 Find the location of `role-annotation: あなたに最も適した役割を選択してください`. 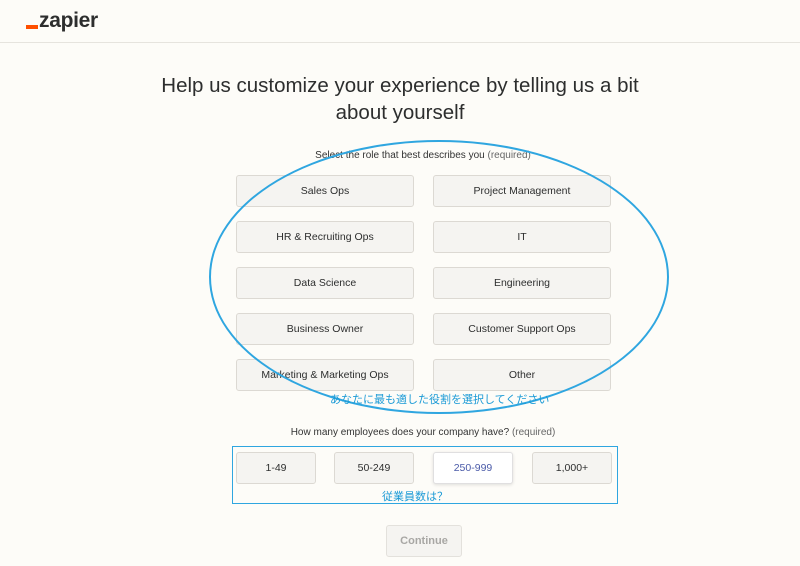

role-annotation: あなたに最も適した役割を選択してください is located at coordinates (440, 400).